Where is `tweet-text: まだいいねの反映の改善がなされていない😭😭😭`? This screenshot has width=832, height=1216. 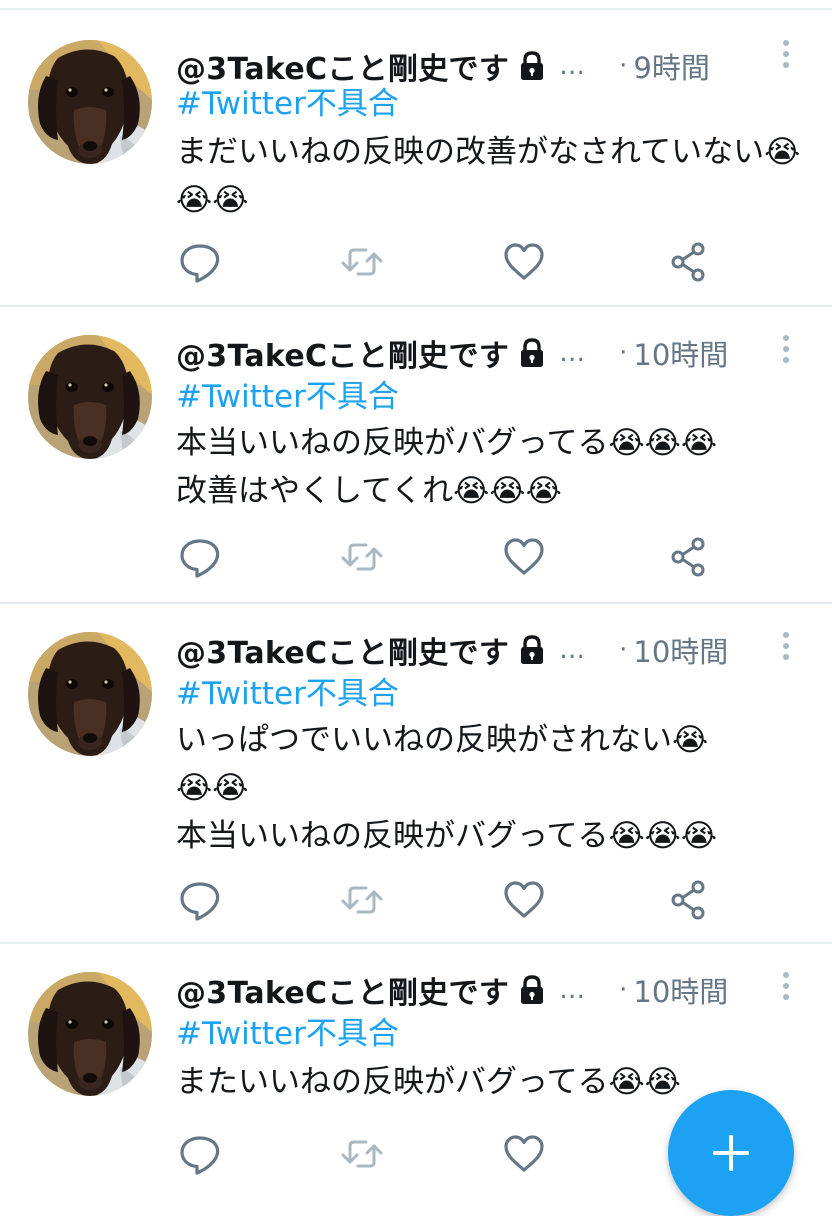 tweet-text: まだいいねの反映の改善がなされていない😭😭😭 is located at coordinates (488, 176).